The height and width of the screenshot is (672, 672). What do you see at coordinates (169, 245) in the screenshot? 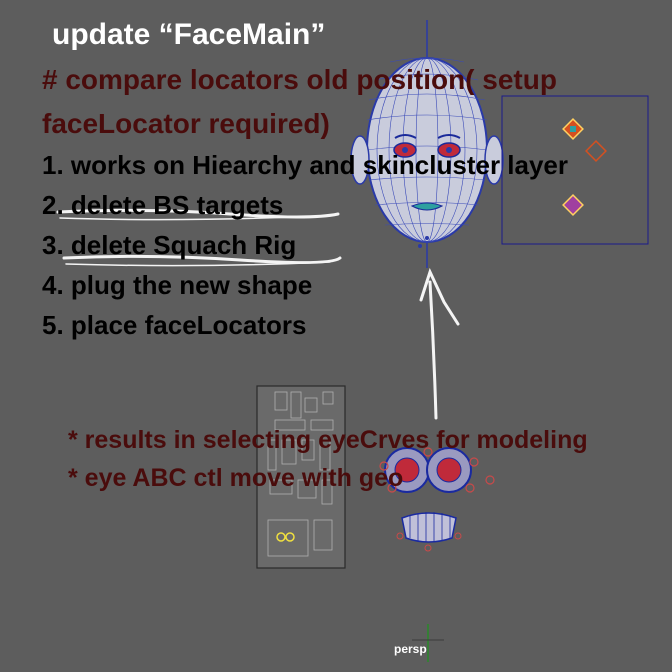
I see `step-item: 3. delete Squach Rig` at bounding box center [169, 245].